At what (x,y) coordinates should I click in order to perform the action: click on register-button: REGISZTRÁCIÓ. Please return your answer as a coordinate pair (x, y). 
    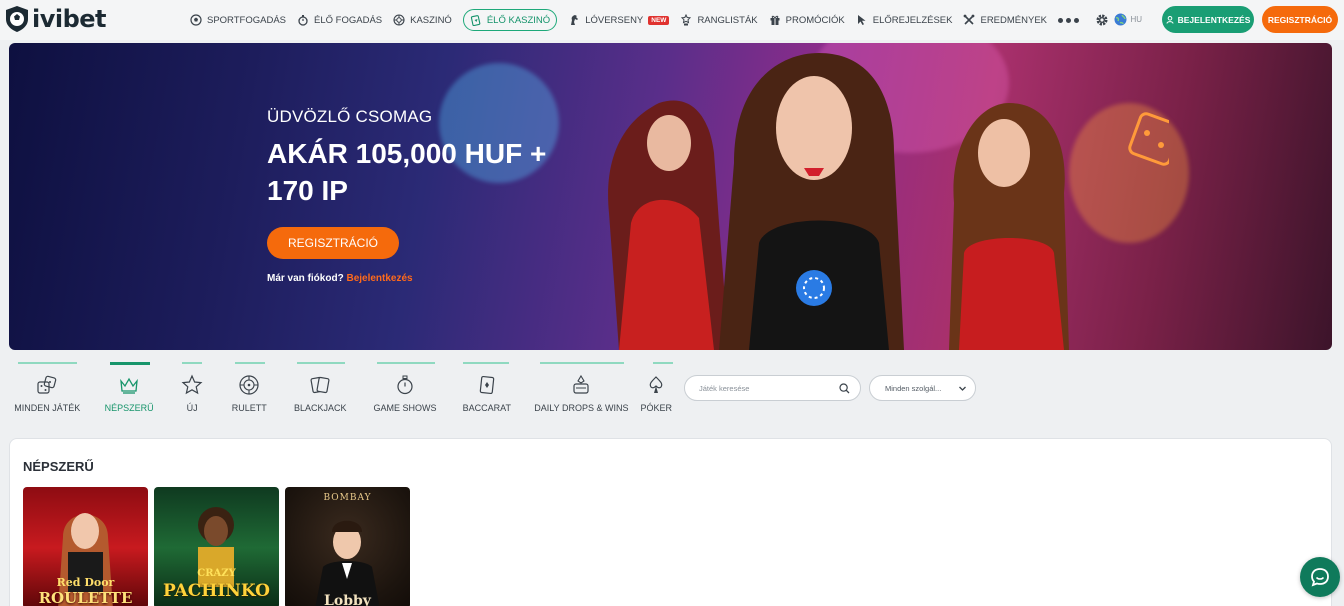
    Looking at the image, I should click on (1300, 19).